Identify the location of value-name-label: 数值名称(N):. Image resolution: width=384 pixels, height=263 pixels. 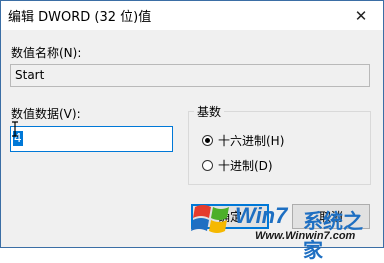
(46, 53).